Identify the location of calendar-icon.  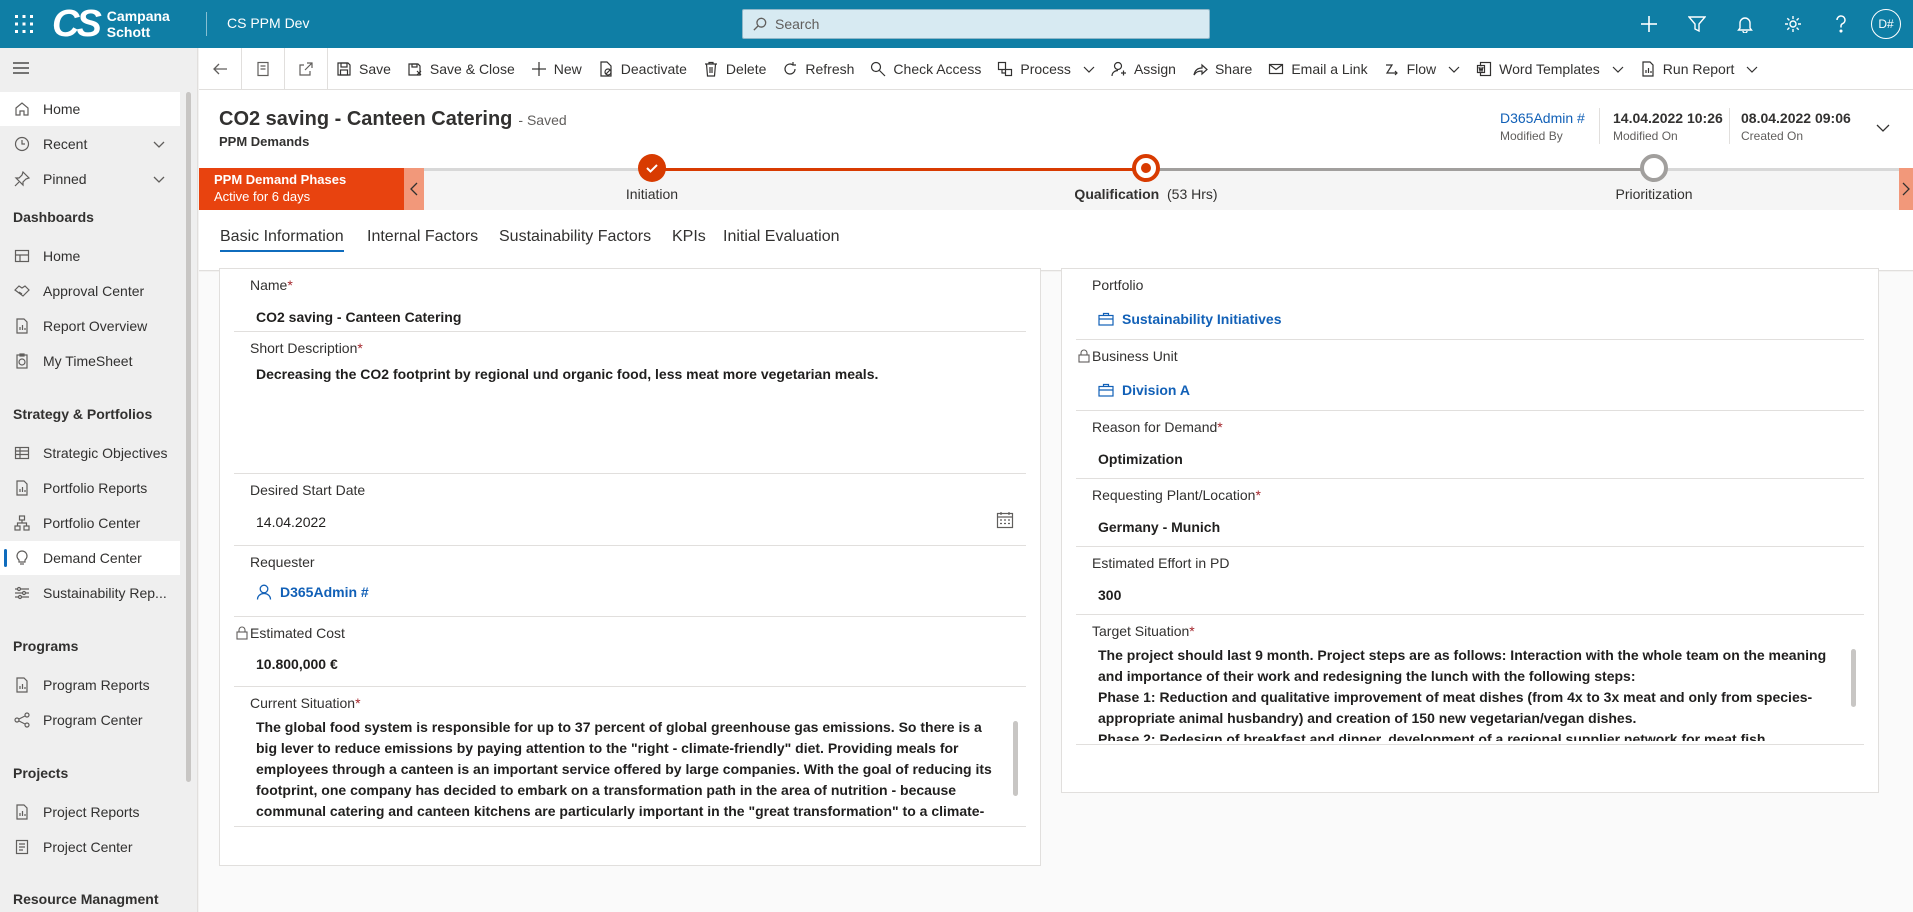
(1005, 520).